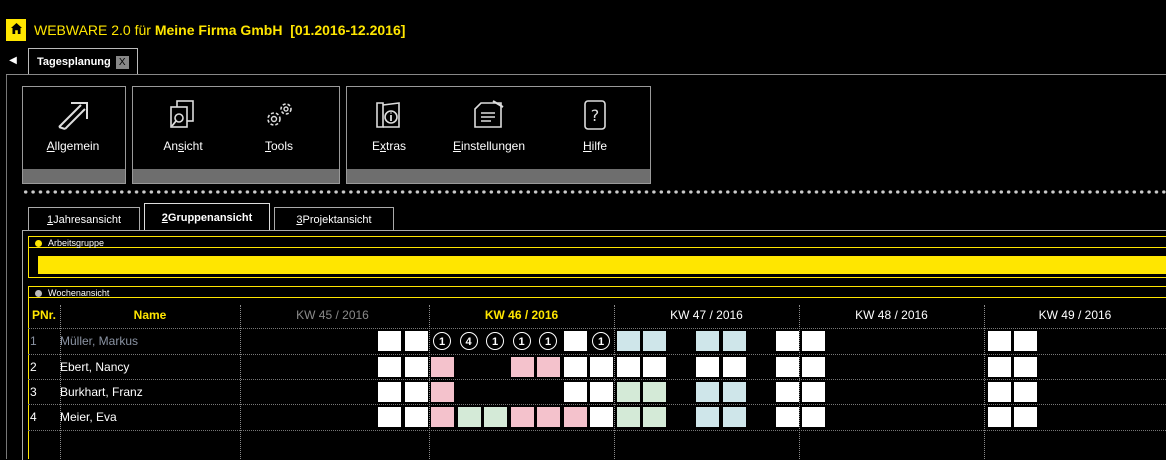  Describe the element at coordinates (595, 131) in the screenshot. I see `hilfe-button: ? Hilfe` at that location.